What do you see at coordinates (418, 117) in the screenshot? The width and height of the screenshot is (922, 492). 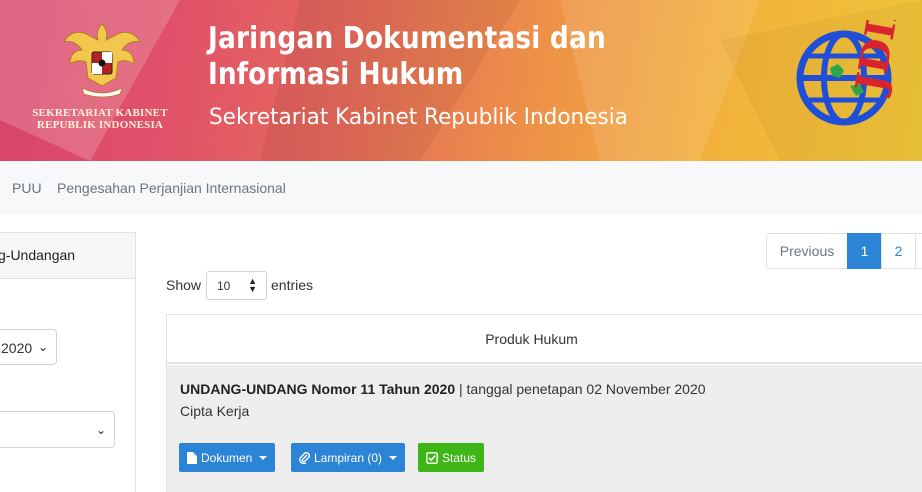 I see `site-subtitle: Sekretariat Kabinet Republik Indonesia` at bounding box center [418, 117].